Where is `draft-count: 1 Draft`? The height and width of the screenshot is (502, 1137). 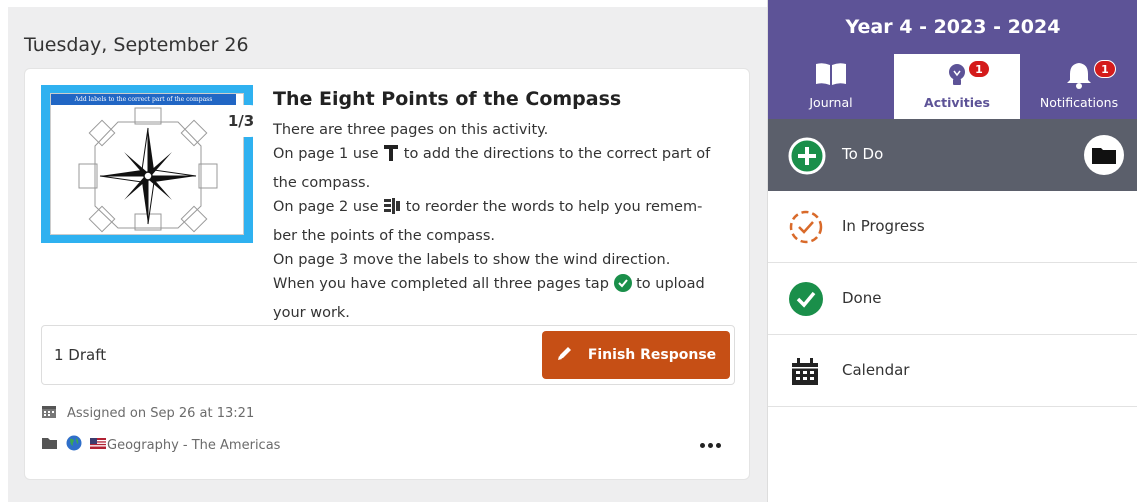
draft-count: 1 Draft is located at coordinates (80, 355).